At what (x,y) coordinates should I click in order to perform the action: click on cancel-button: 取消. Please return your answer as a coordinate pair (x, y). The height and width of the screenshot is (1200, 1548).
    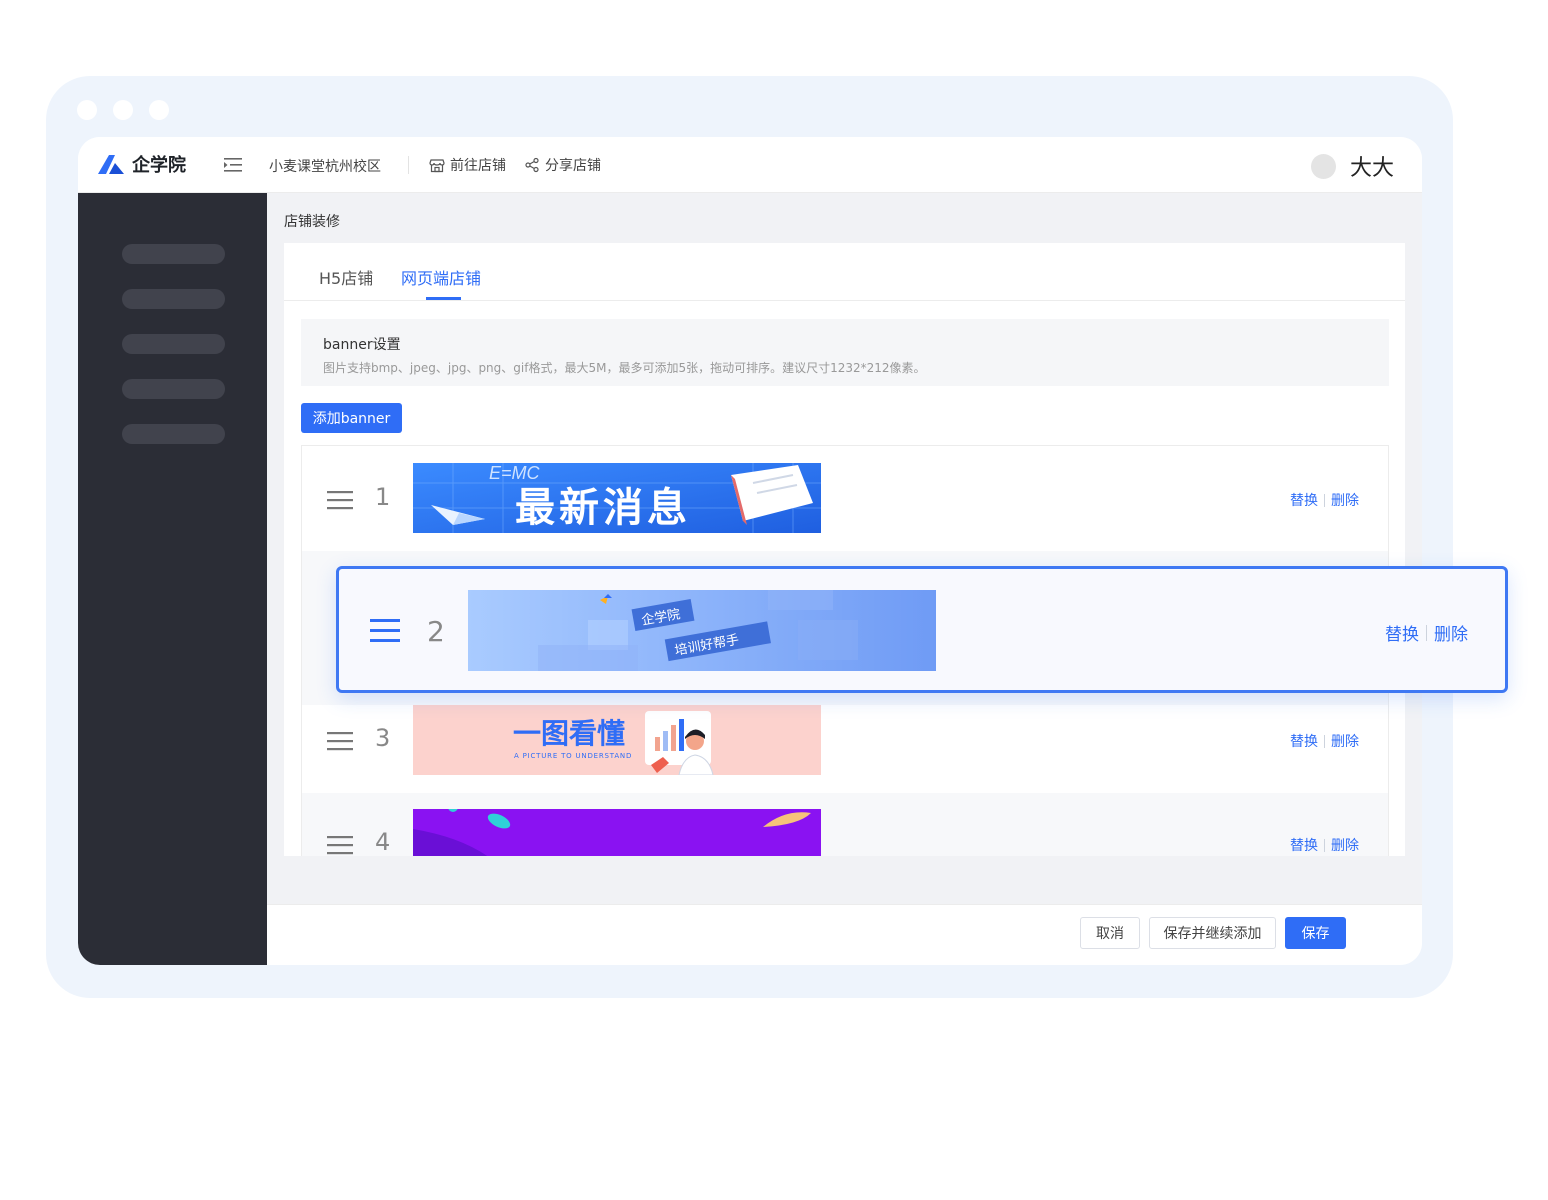
    Looking at the image, I should click on (1110, 933).